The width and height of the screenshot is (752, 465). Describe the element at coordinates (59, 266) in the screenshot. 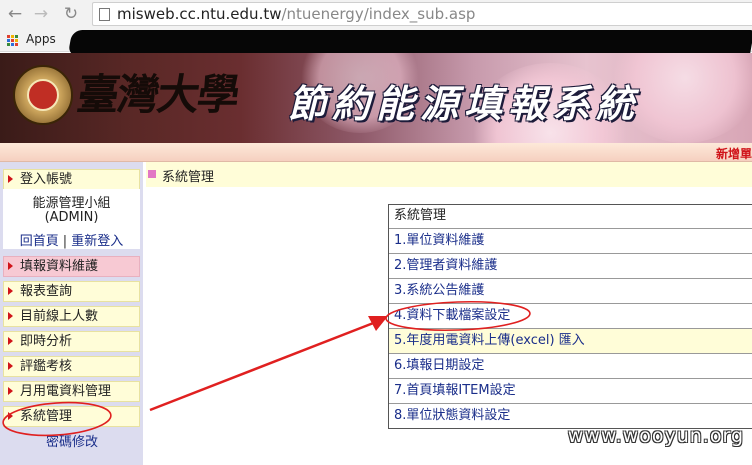

I see `sidebar-item-label: 填報資料維護` at that location.